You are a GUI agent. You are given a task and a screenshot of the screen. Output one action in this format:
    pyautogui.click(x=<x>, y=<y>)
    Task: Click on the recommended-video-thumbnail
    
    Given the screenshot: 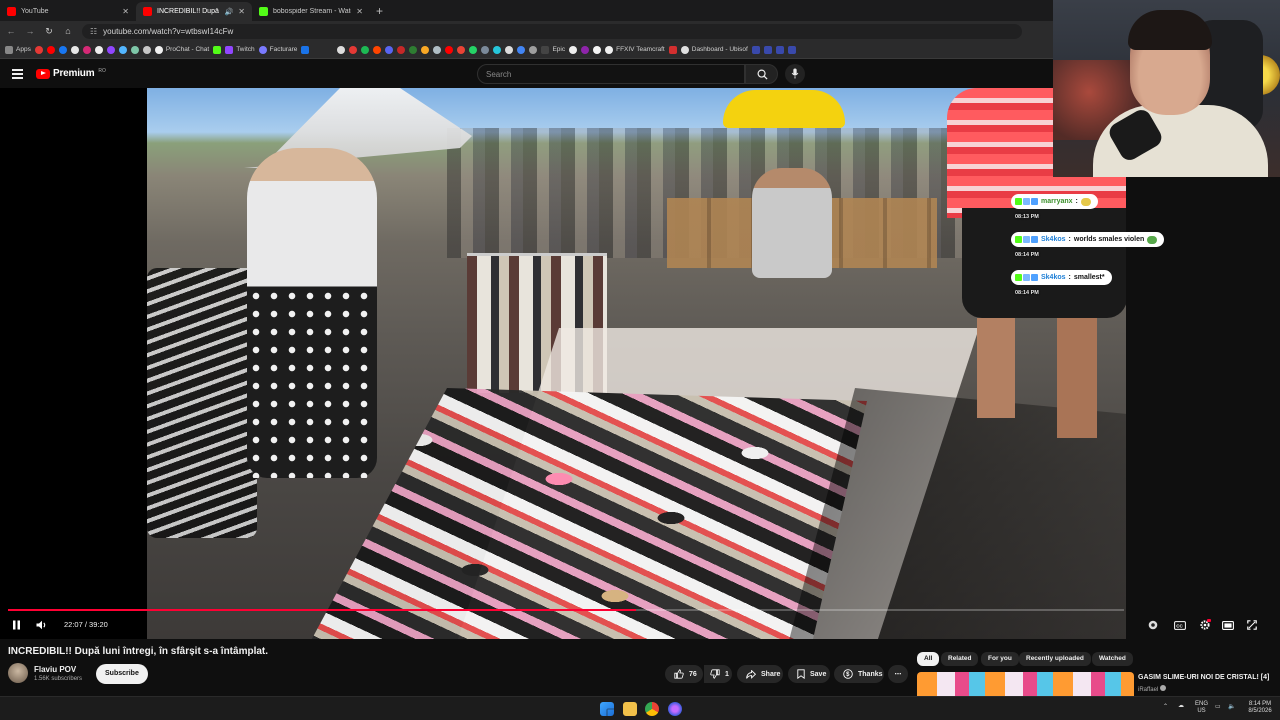 What is the action you would take?
    pyautogui.click(x=1025, y=684)
    